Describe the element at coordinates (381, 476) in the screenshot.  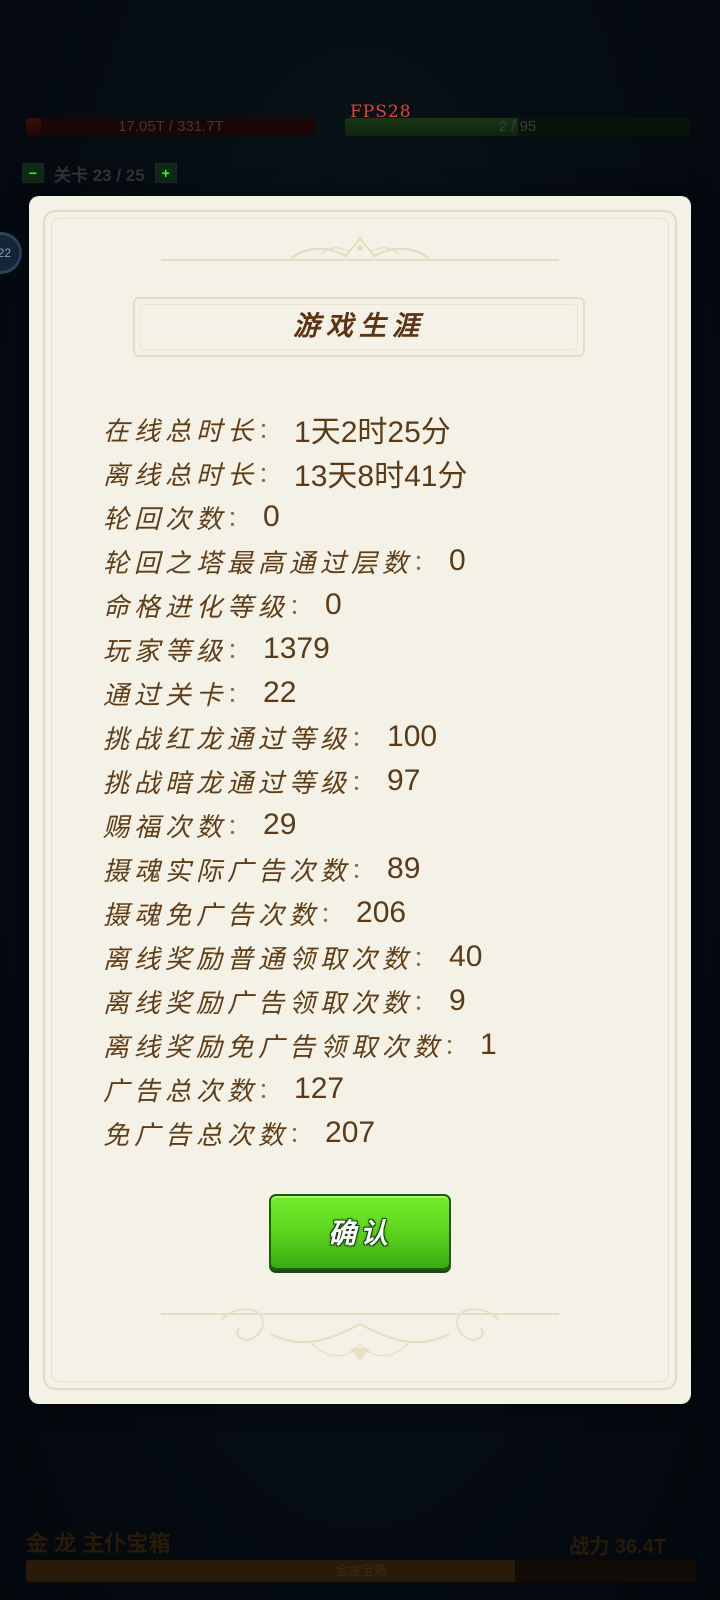
I see `stat-value: 13天8时41分` at that location.